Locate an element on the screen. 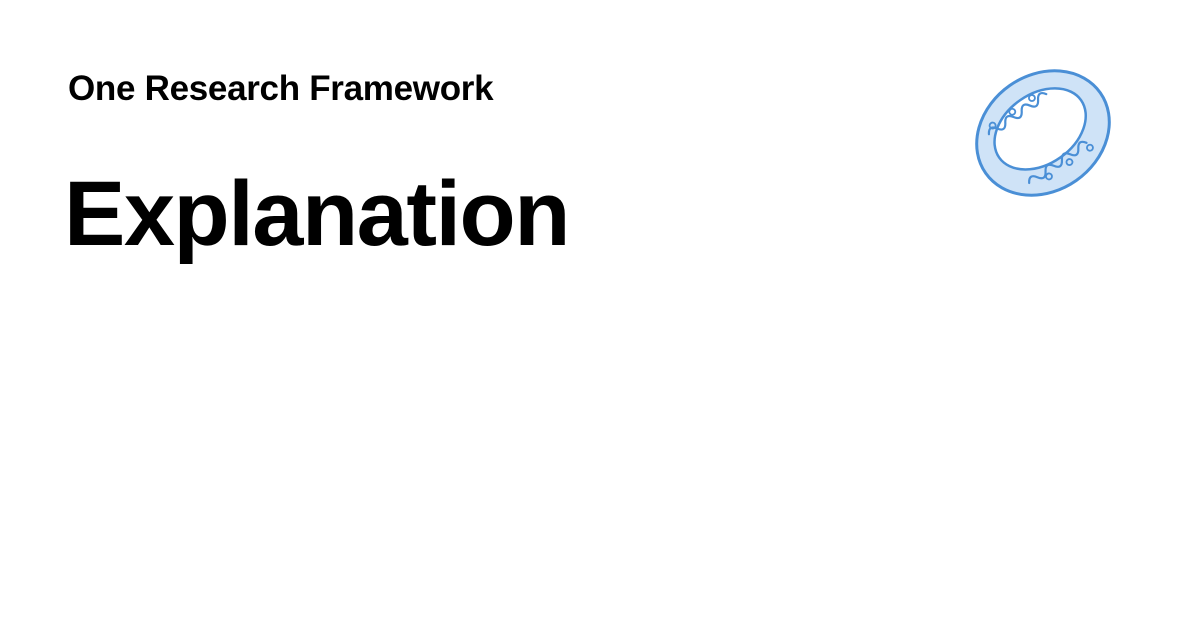 This screenshot has width=1200, height=630. site-name: One Research Framework is located at coordinates (281, 88).